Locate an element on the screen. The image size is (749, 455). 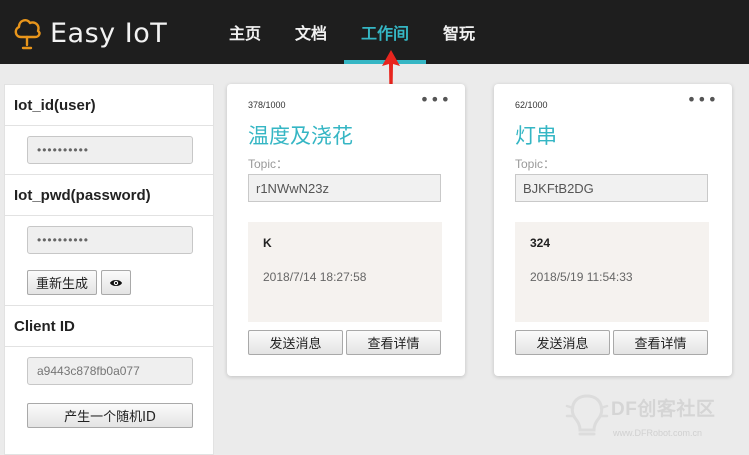
brand-name: Easy IoT is located at coordinates (109, 33).